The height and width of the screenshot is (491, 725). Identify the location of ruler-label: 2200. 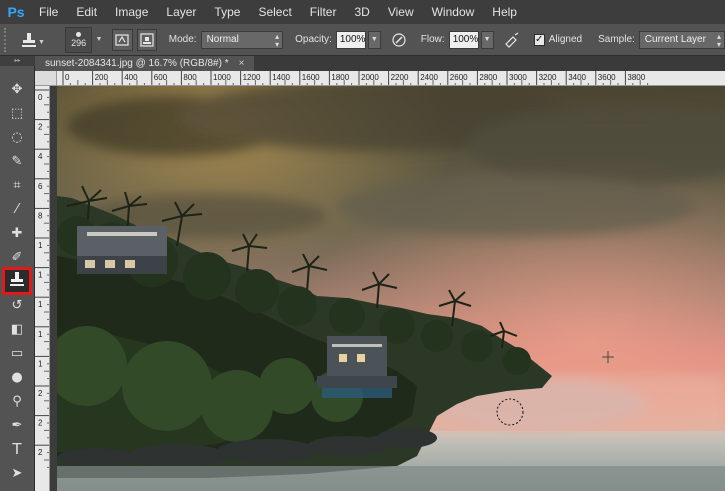
(400, 77).